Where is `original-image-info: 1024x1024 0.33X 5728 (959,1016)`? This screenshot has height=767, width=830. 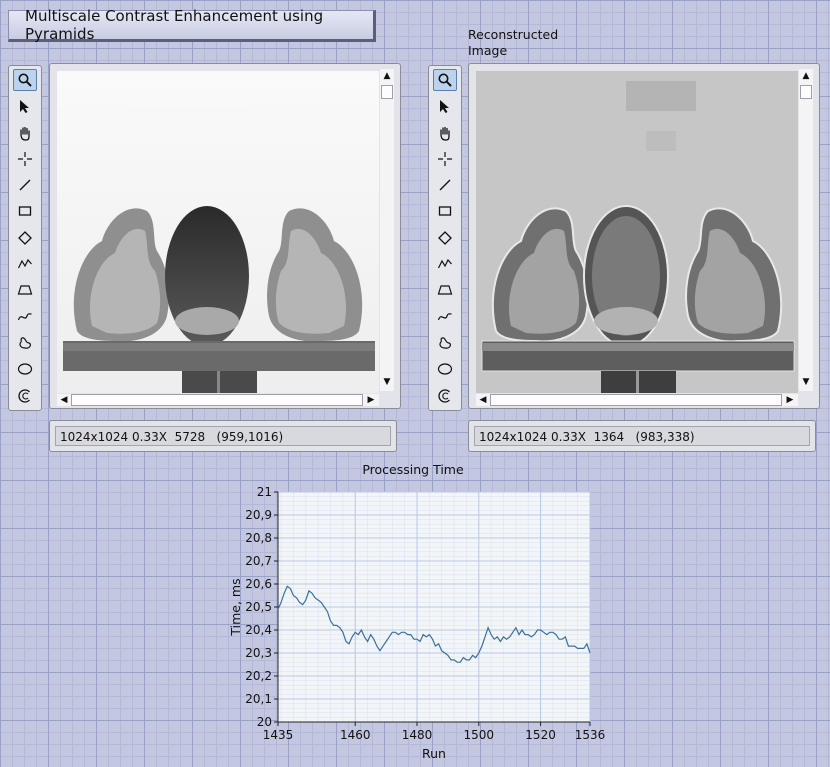
original-image-info: 1024x1024 0.33X 5728 (959,1016) is located at coordinates (223, 436).